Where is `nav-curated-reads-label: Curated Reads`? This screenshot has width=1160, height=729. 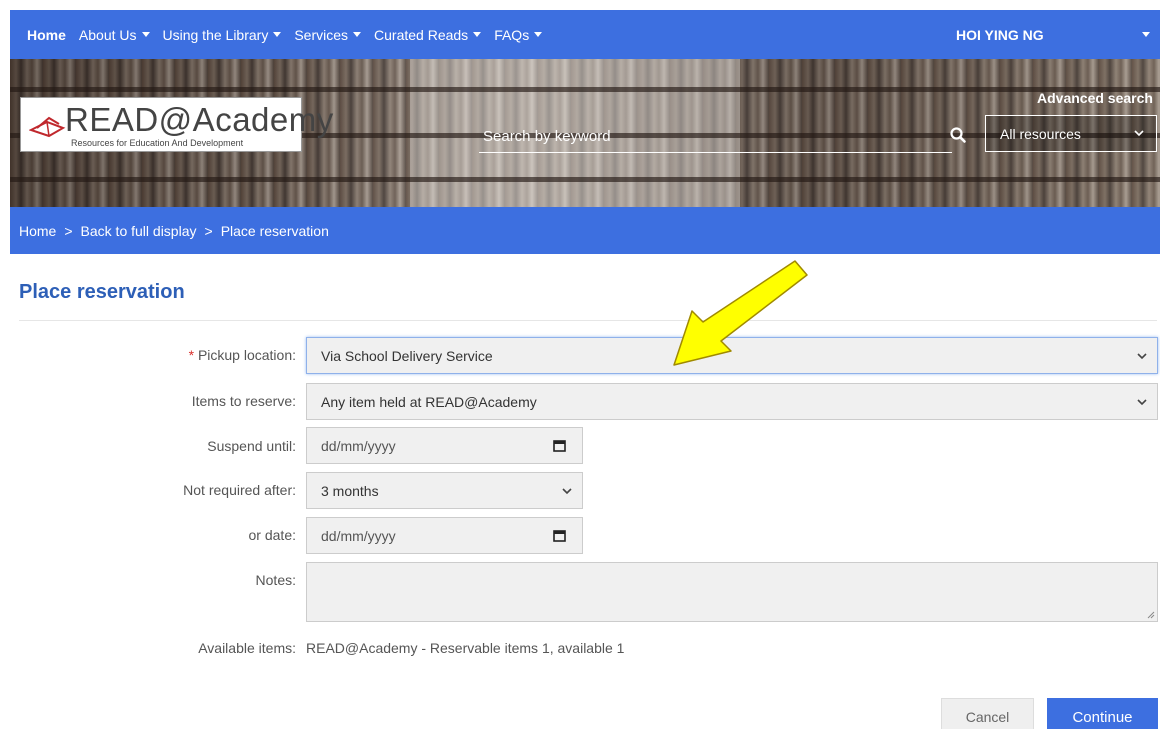 nav-curated-reads-label: Curated Reads is located at coordinates (421, 34).